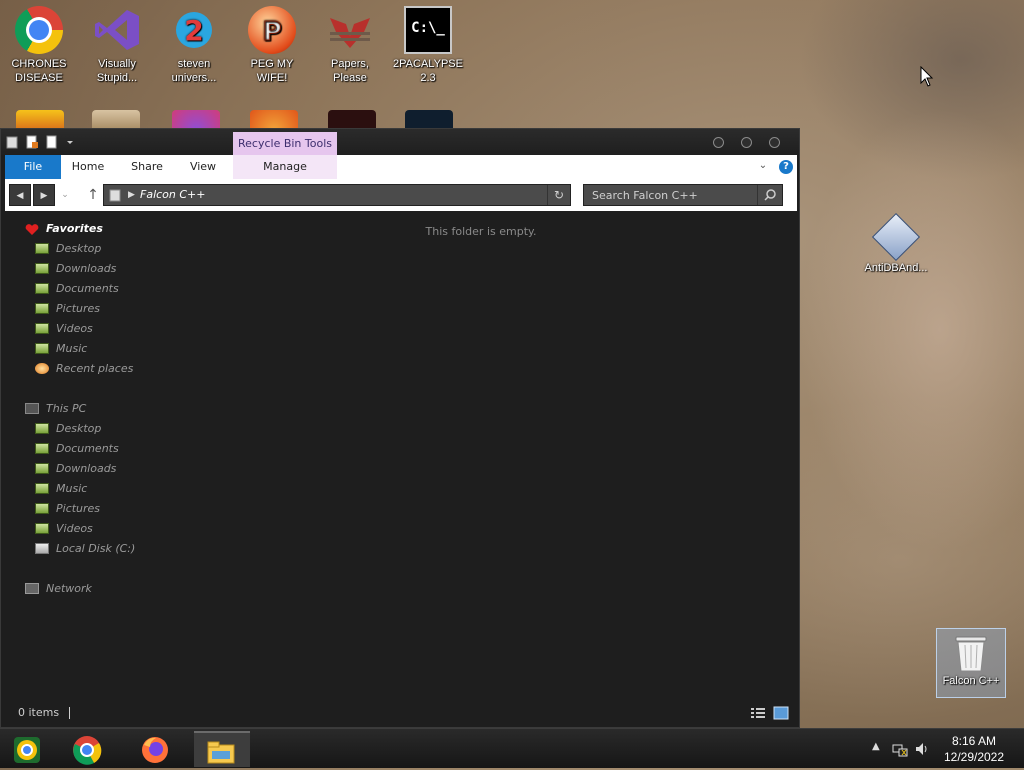  I want to click on ribbon-tabs: File Home Share View Manage ⌄ ?, so click(401, 167).